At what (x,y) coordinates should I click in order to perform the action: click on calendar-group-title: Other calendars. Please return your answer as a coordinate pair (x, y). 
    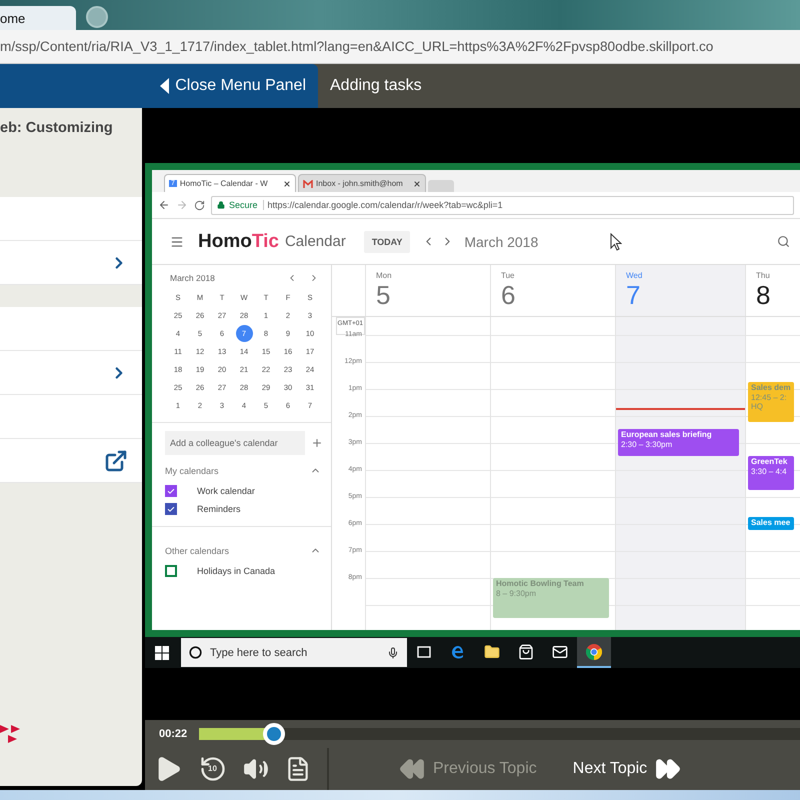
    Looking at the image, I should click on (197, 551).